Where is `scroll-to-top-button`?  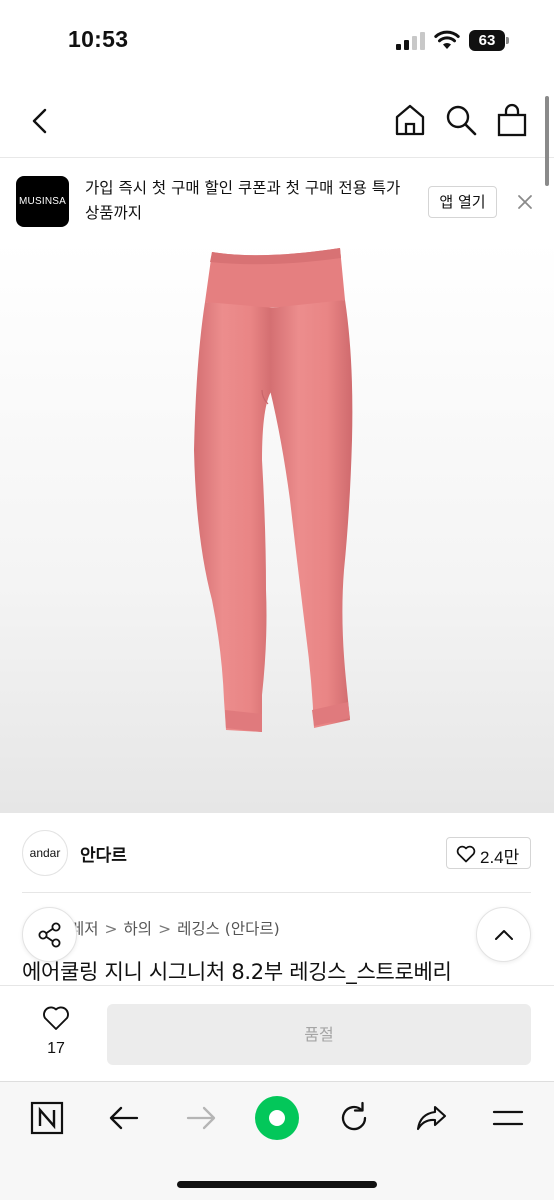
scroll-to-top-button is located at coordinates (503, 934).